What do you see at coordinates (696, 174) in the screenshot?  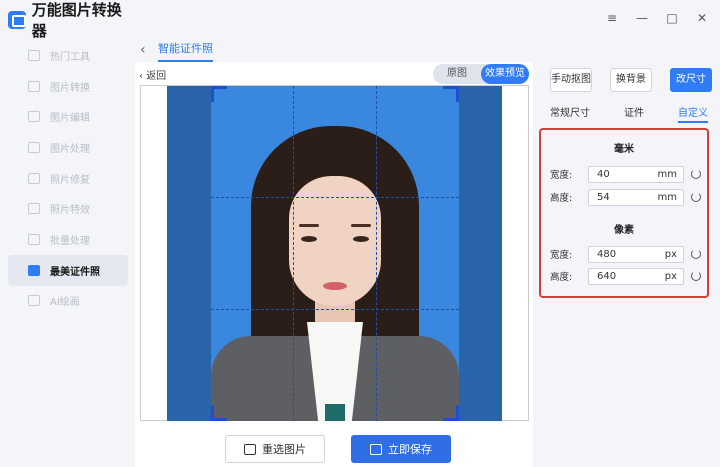 I see `mm-width-reset-icon` at bounding box center [696, 174].